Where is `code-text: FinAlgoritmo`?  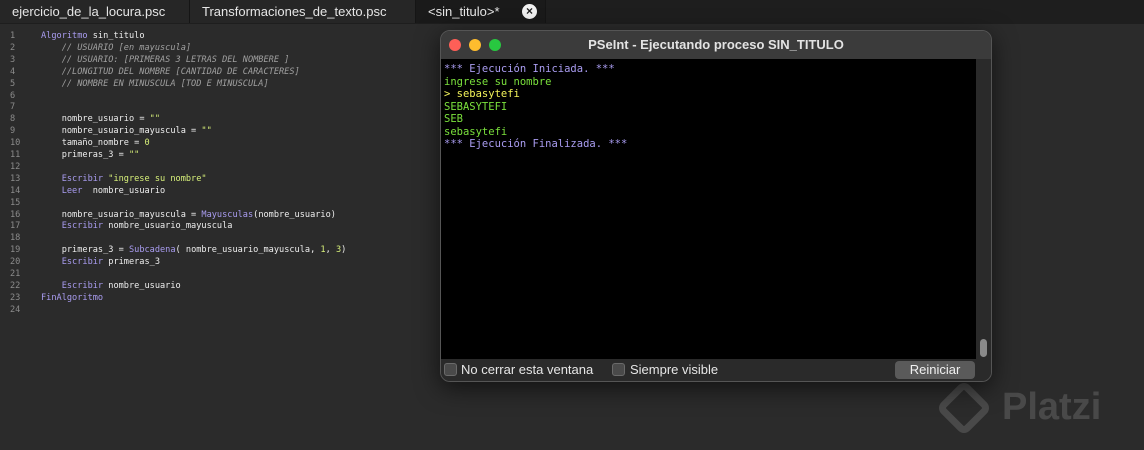 code-text: FinAlgoritmo is located at coordinates (72, 298).